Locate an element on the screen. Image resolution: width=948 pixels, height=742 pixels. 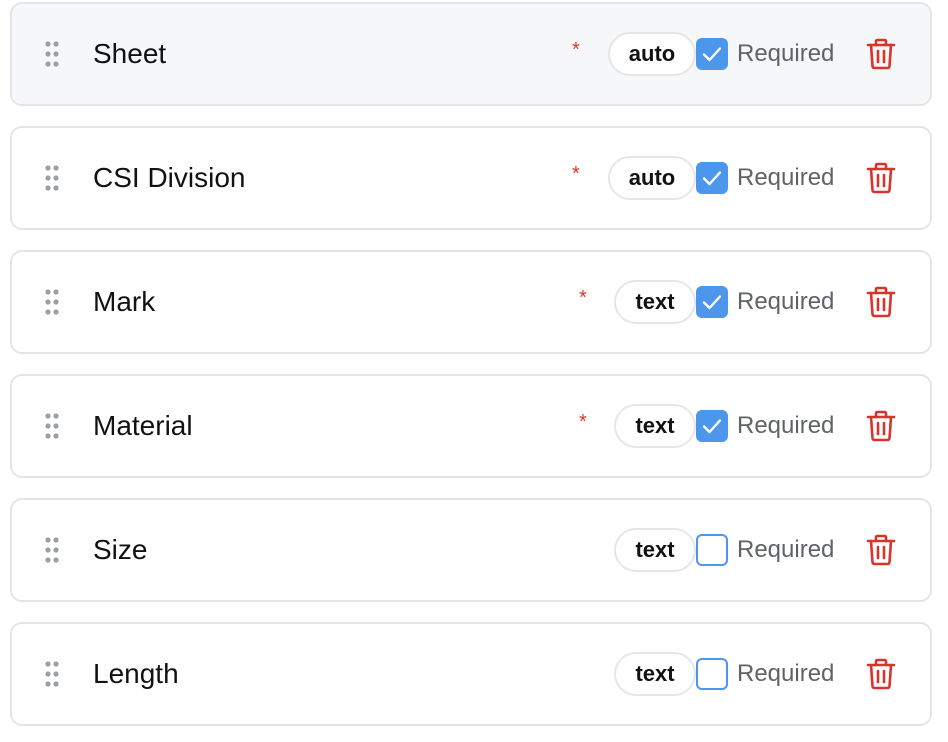
field-row-material: Material * text Required is located at coordinates (471, 426).